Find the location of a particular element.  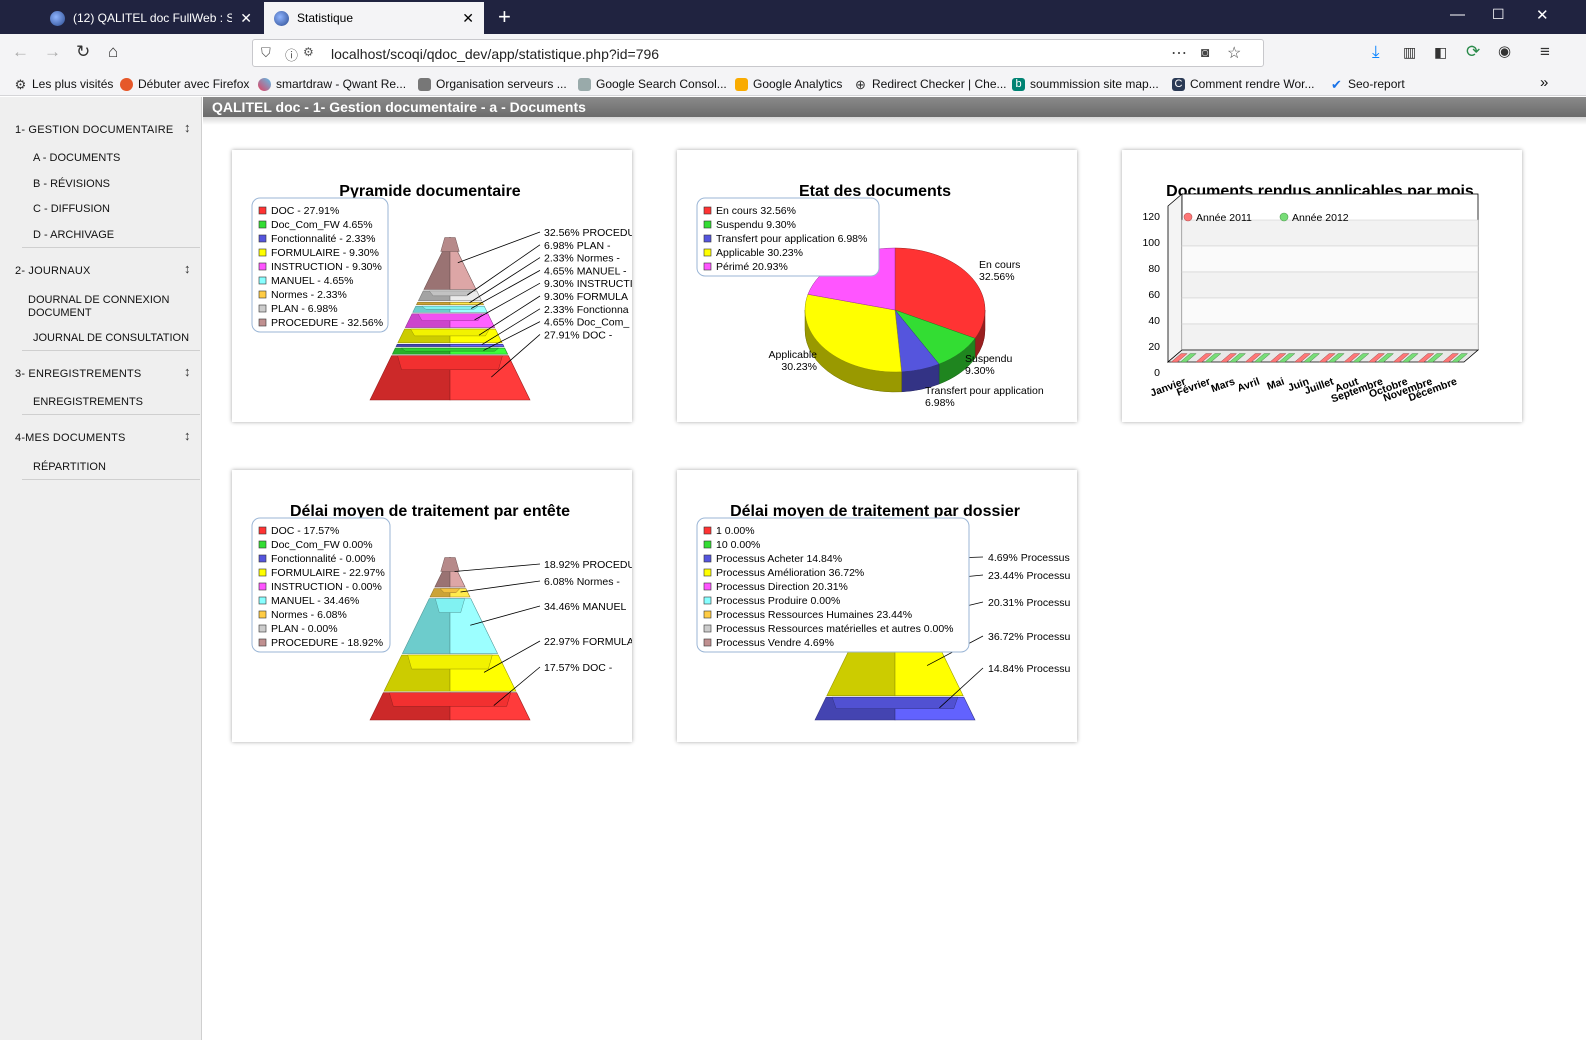

sidebar-item-archivage: D - ARCHIVAGE is located at coordinates (73, 235).